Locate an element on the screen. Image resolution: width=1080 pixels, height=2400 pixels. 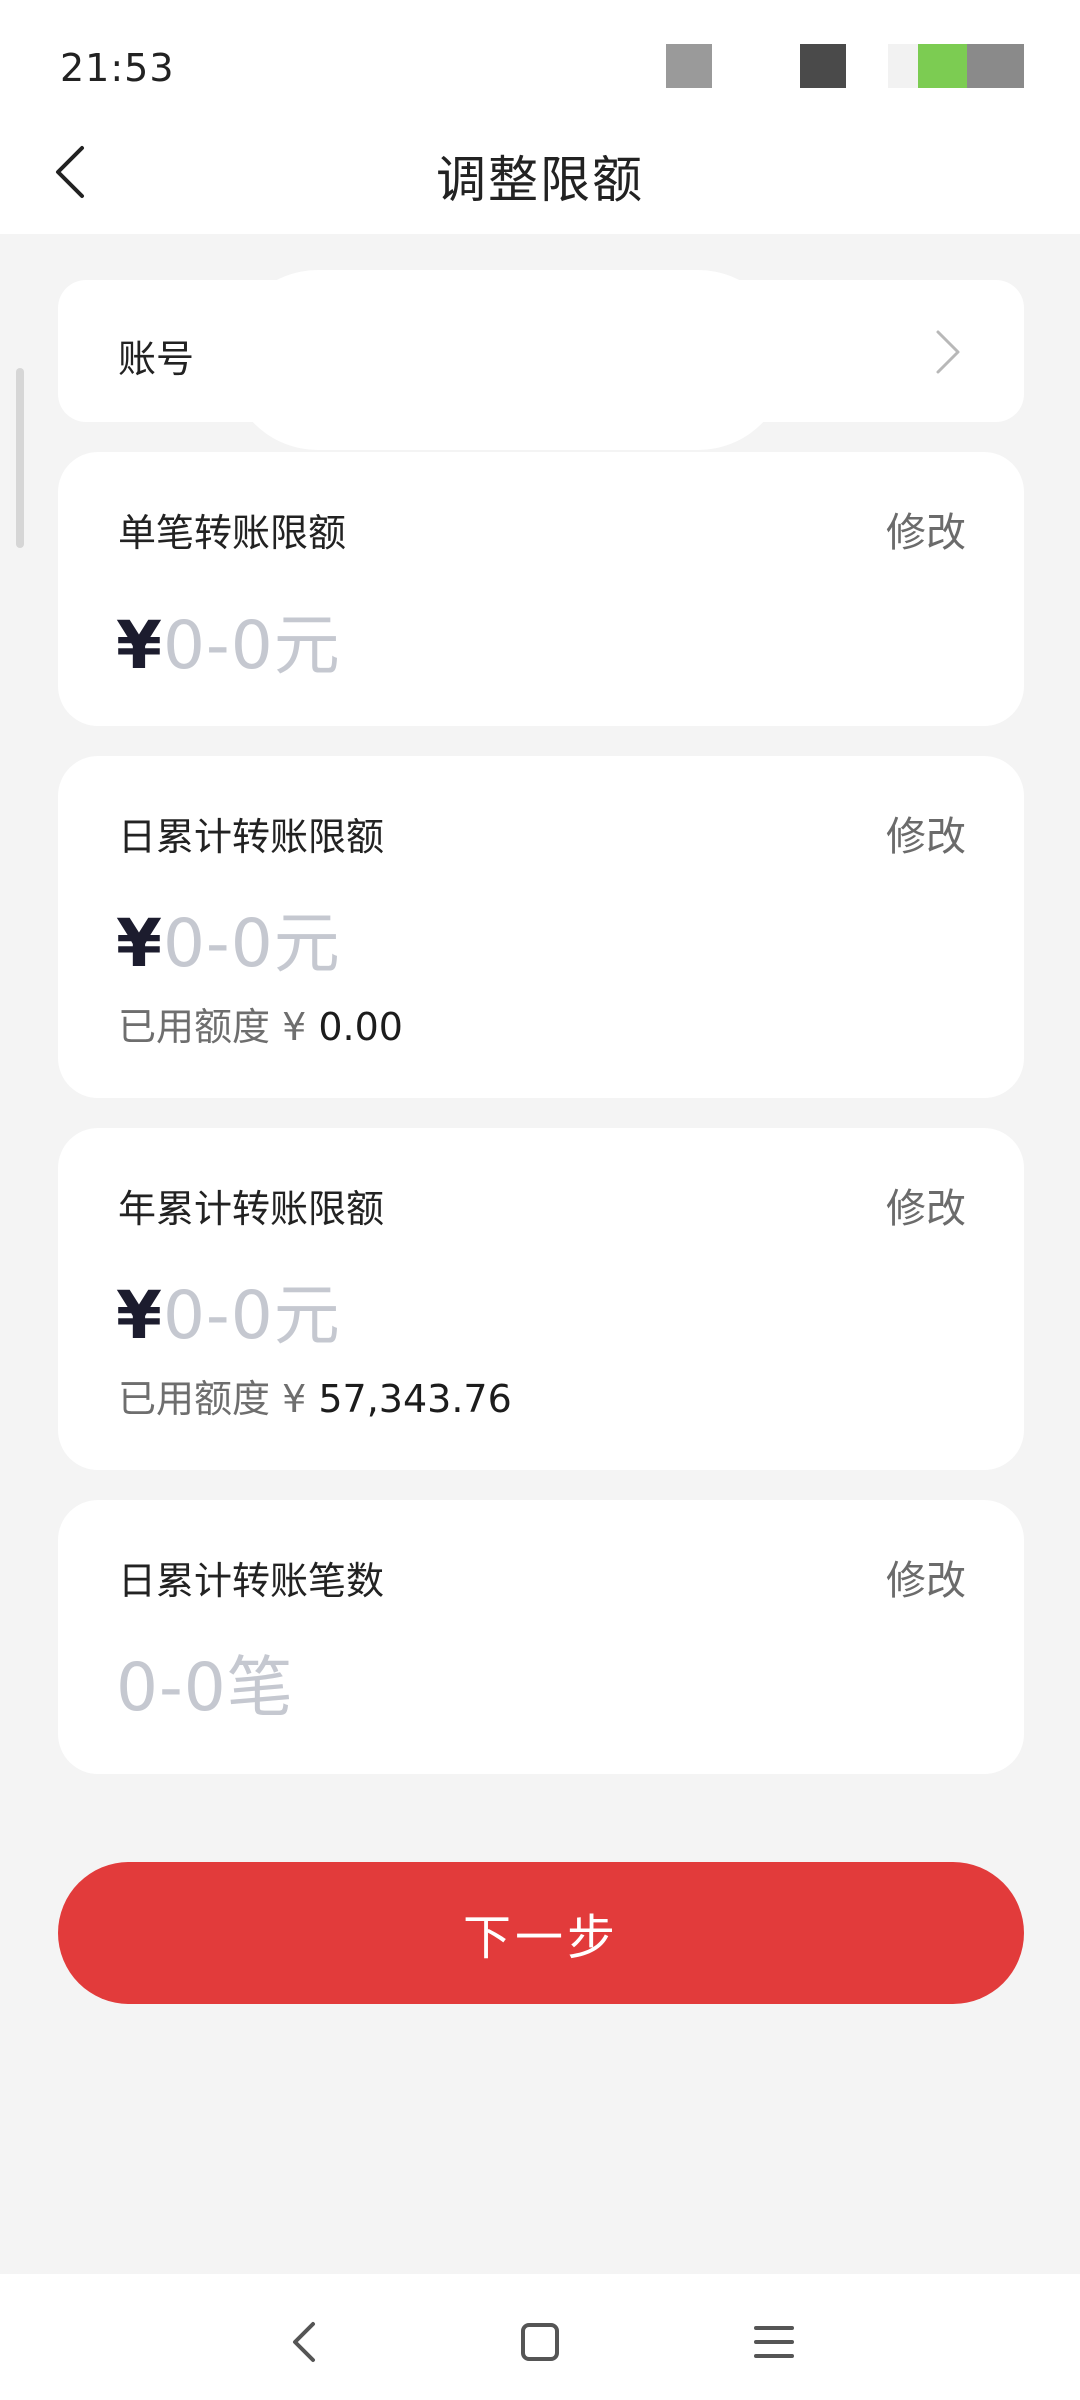
redacted-account is located at coordinates (508, 360).